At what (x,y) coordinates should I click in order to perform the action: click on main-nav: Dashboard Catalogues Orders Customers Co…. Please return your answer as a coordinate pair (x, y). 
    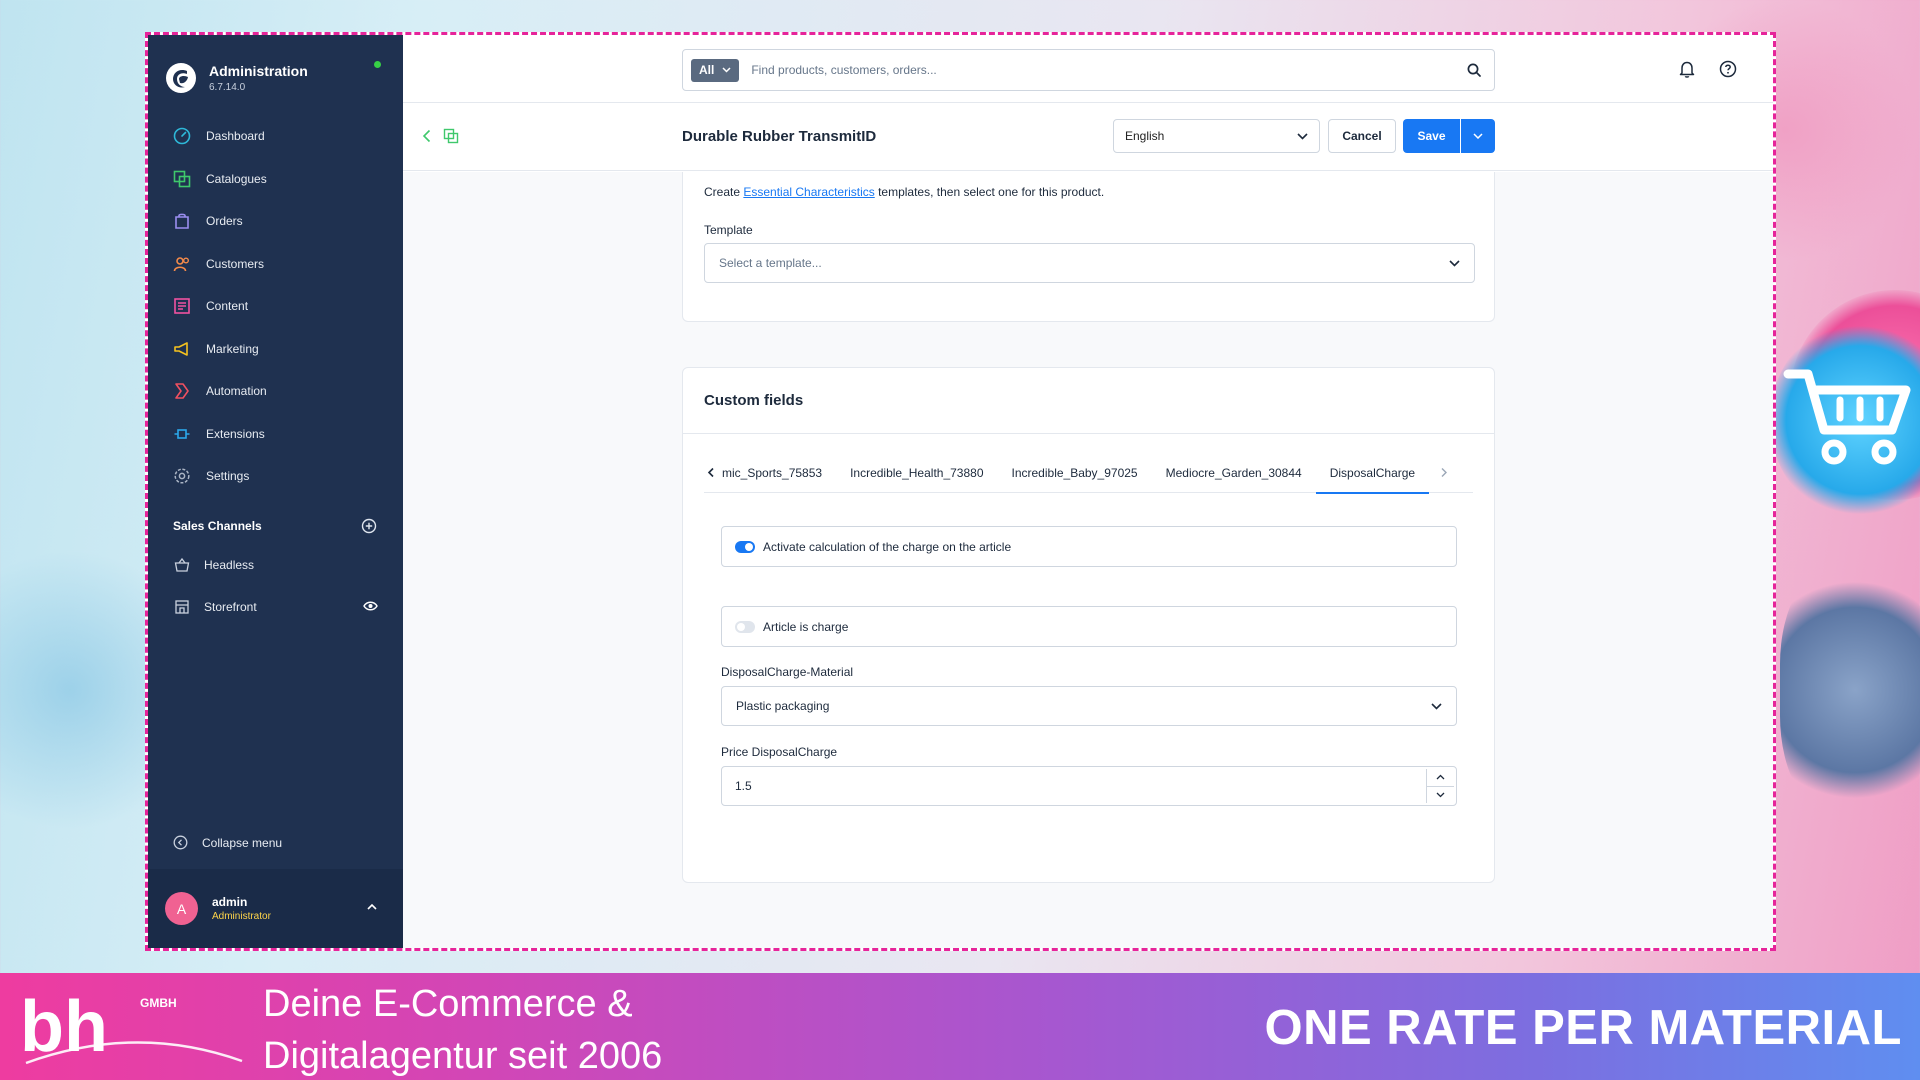
    Looking at the image, I should click on (275, 306).